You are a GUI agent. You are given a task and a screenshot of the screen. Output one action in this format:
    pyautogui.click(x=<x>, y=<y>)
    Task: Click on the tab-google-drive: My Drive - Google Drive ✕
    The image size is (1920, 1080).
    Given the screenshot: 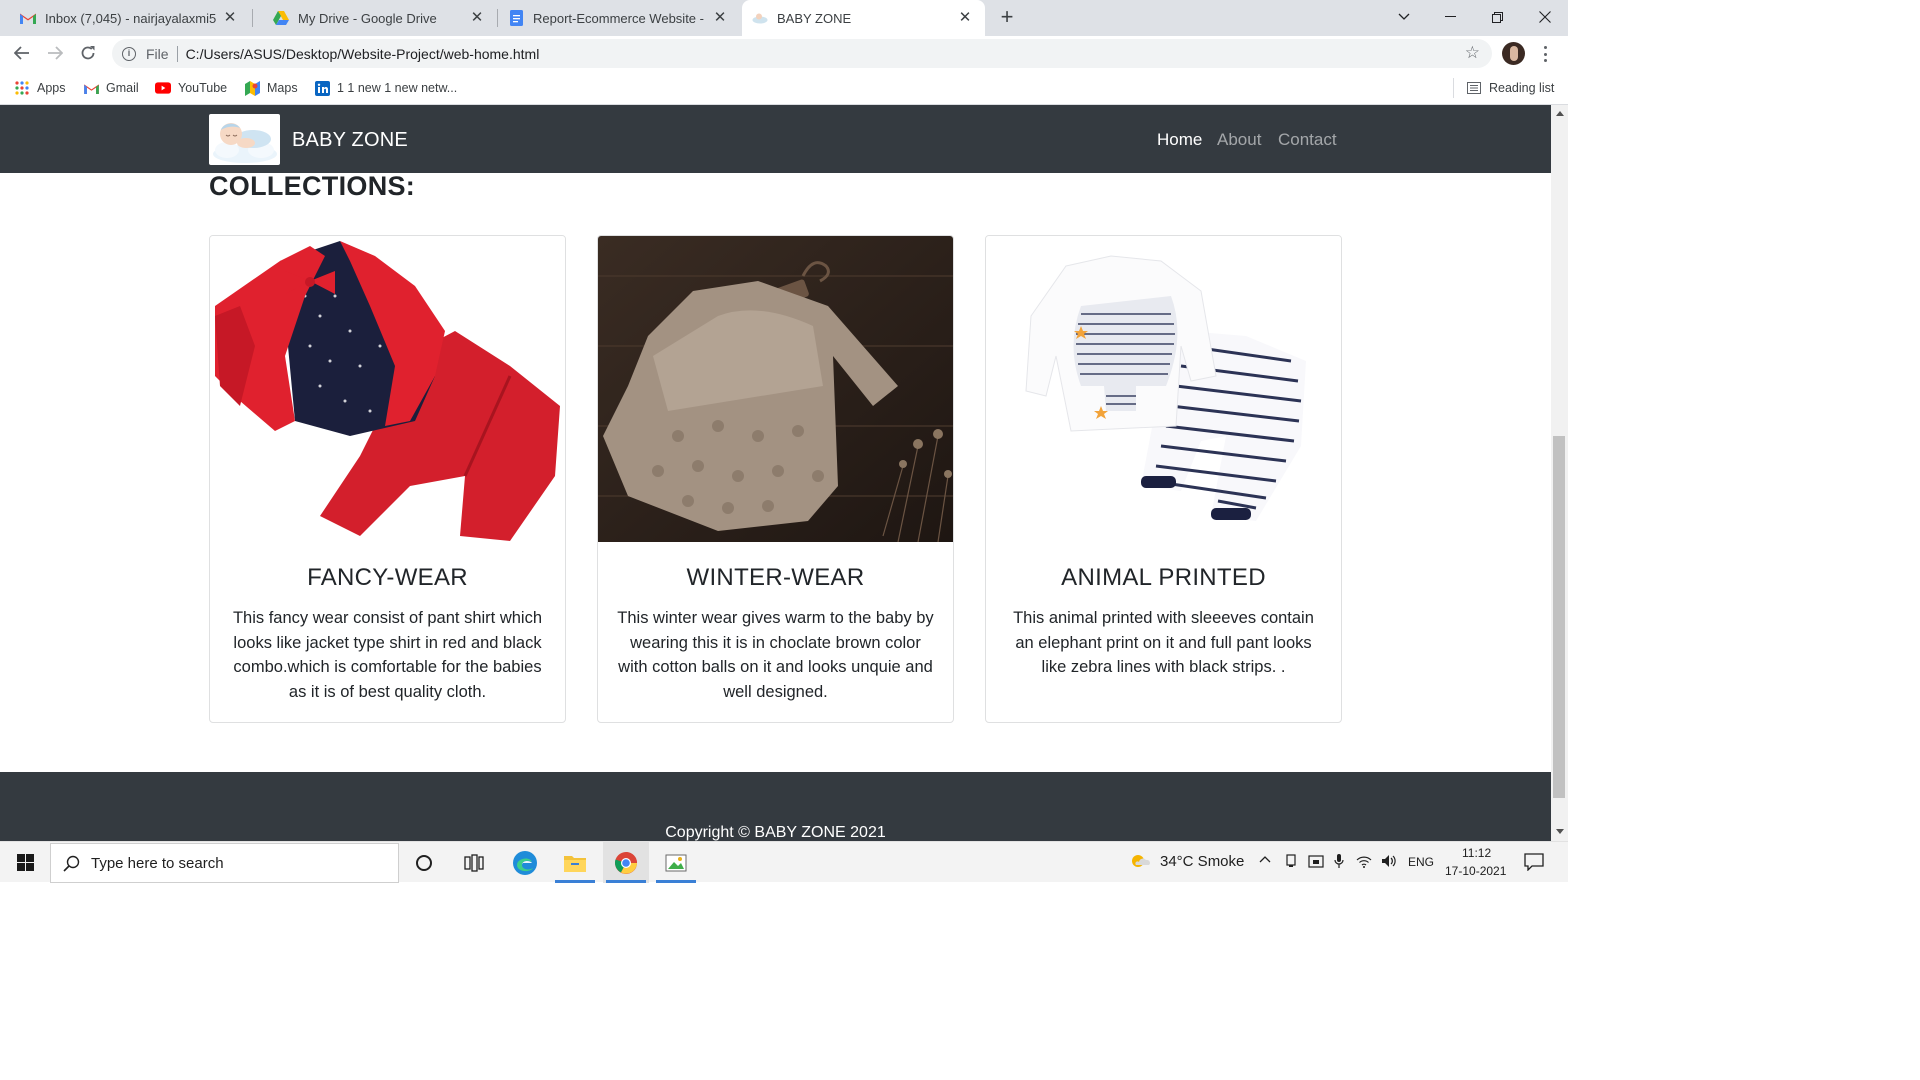 What is the action you would take?
    pyautogui.click(x=375, y=18)
    